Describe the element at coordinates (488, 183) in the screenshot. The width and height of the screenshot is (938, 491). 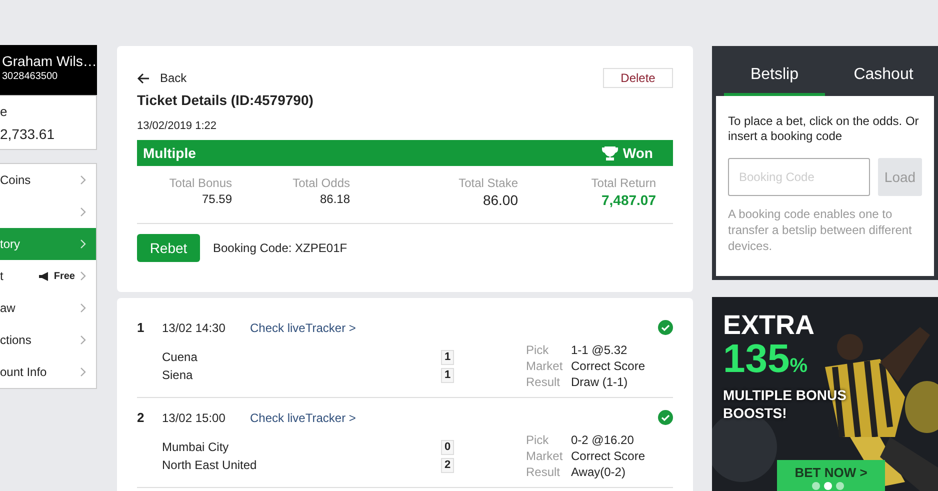
I see `total-label: Total Stake` at that location.